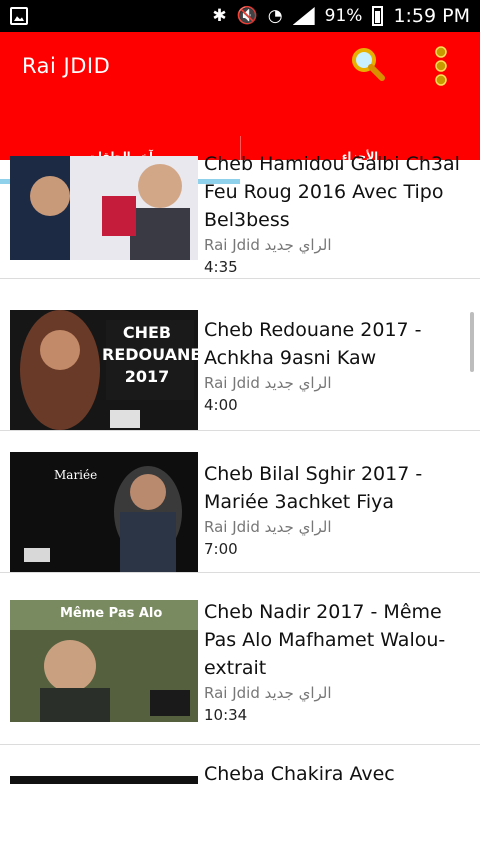 Image resolution: width=480 pixels, height=854 pixels. I want to click on video-duration: 4:35, so click(221, 267).